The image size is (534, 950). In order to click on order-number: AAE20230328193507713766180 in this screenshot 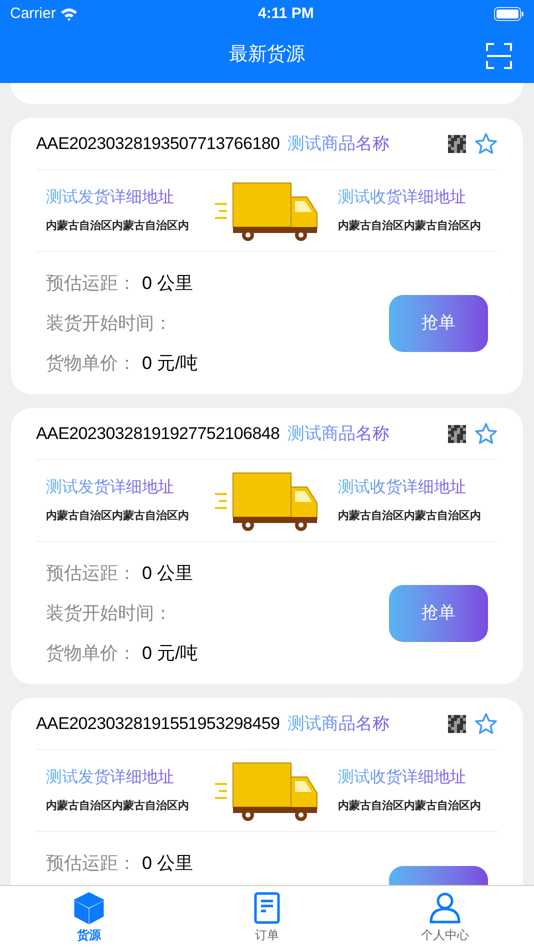, I will do `click(158, 143)`.